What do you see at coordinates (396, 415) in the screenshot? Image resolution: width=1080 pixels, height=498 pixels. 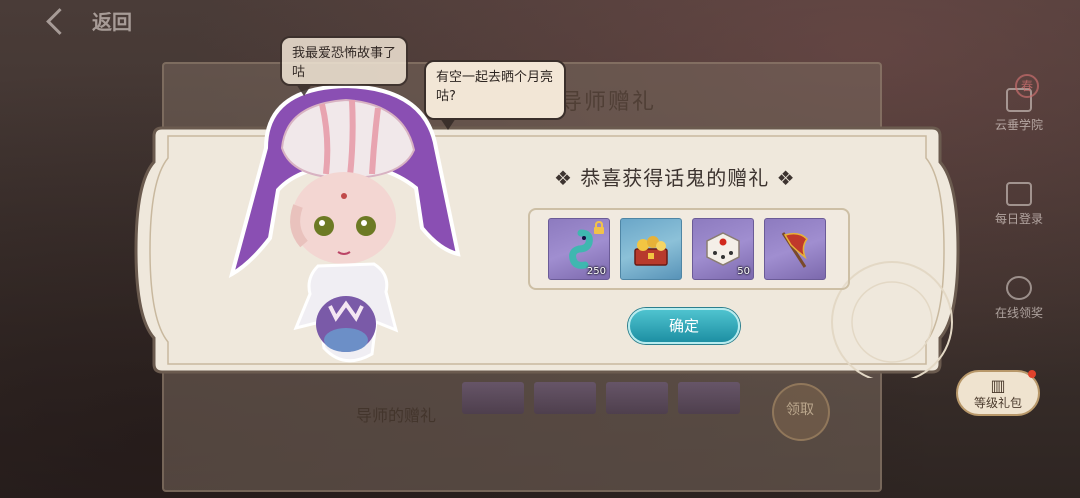 I see `background-panel-subtitle: 导师的赠礼` at bounding box center [396, 415].